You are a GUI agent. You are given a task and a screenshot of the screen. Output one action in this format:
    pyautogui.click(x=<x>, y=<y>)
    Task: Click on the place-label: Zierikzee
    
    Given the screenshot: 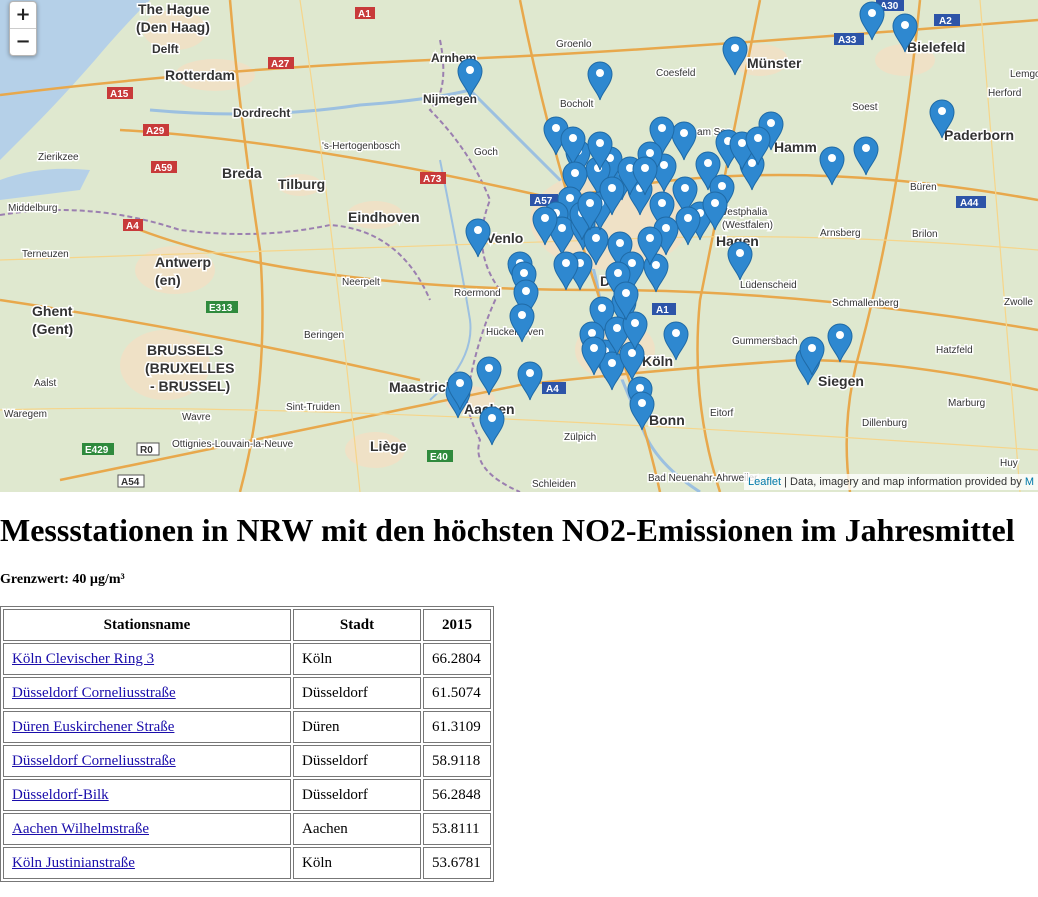 What is the action you would take?
    pyautogui.click(x=58, y=157)
    